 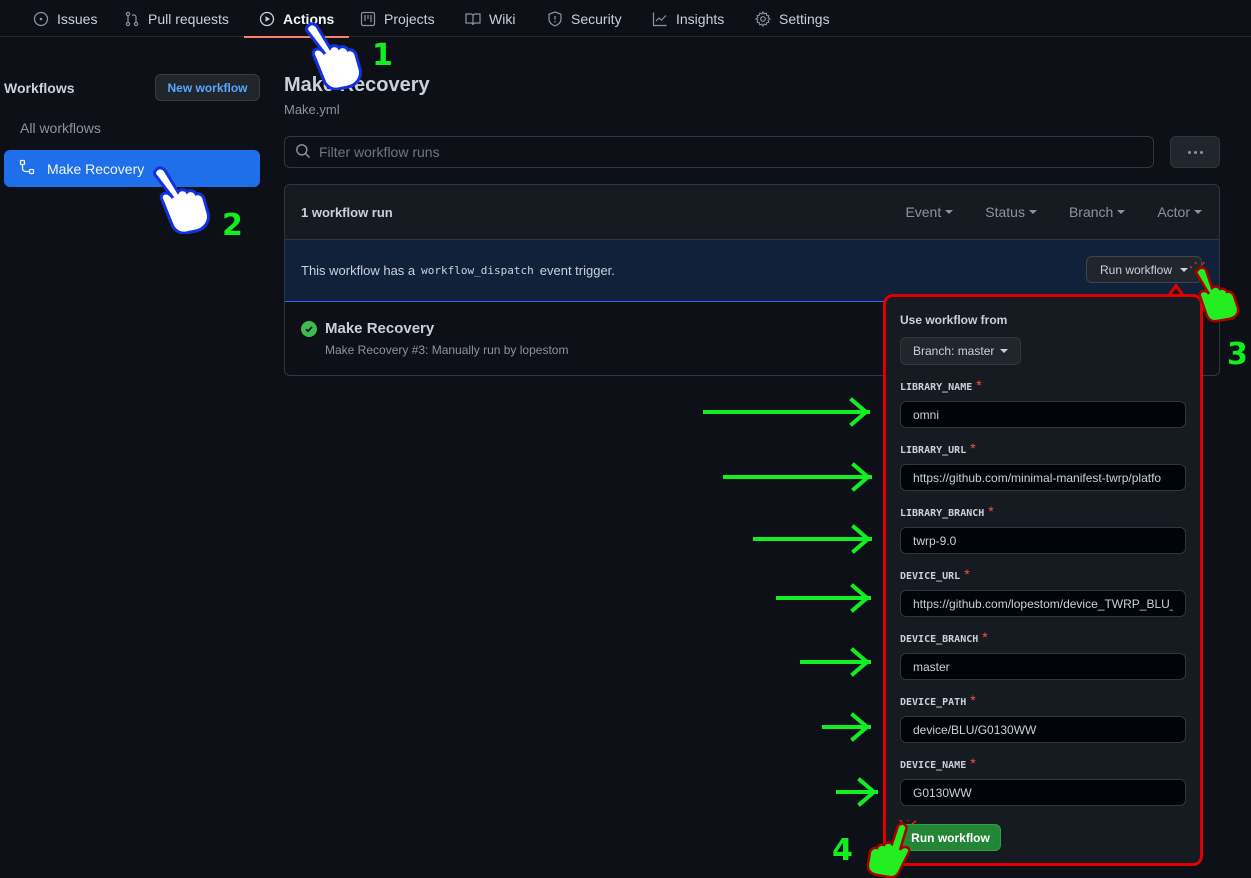 I want to click on tab-label: Security, so click(x=596, y=18).